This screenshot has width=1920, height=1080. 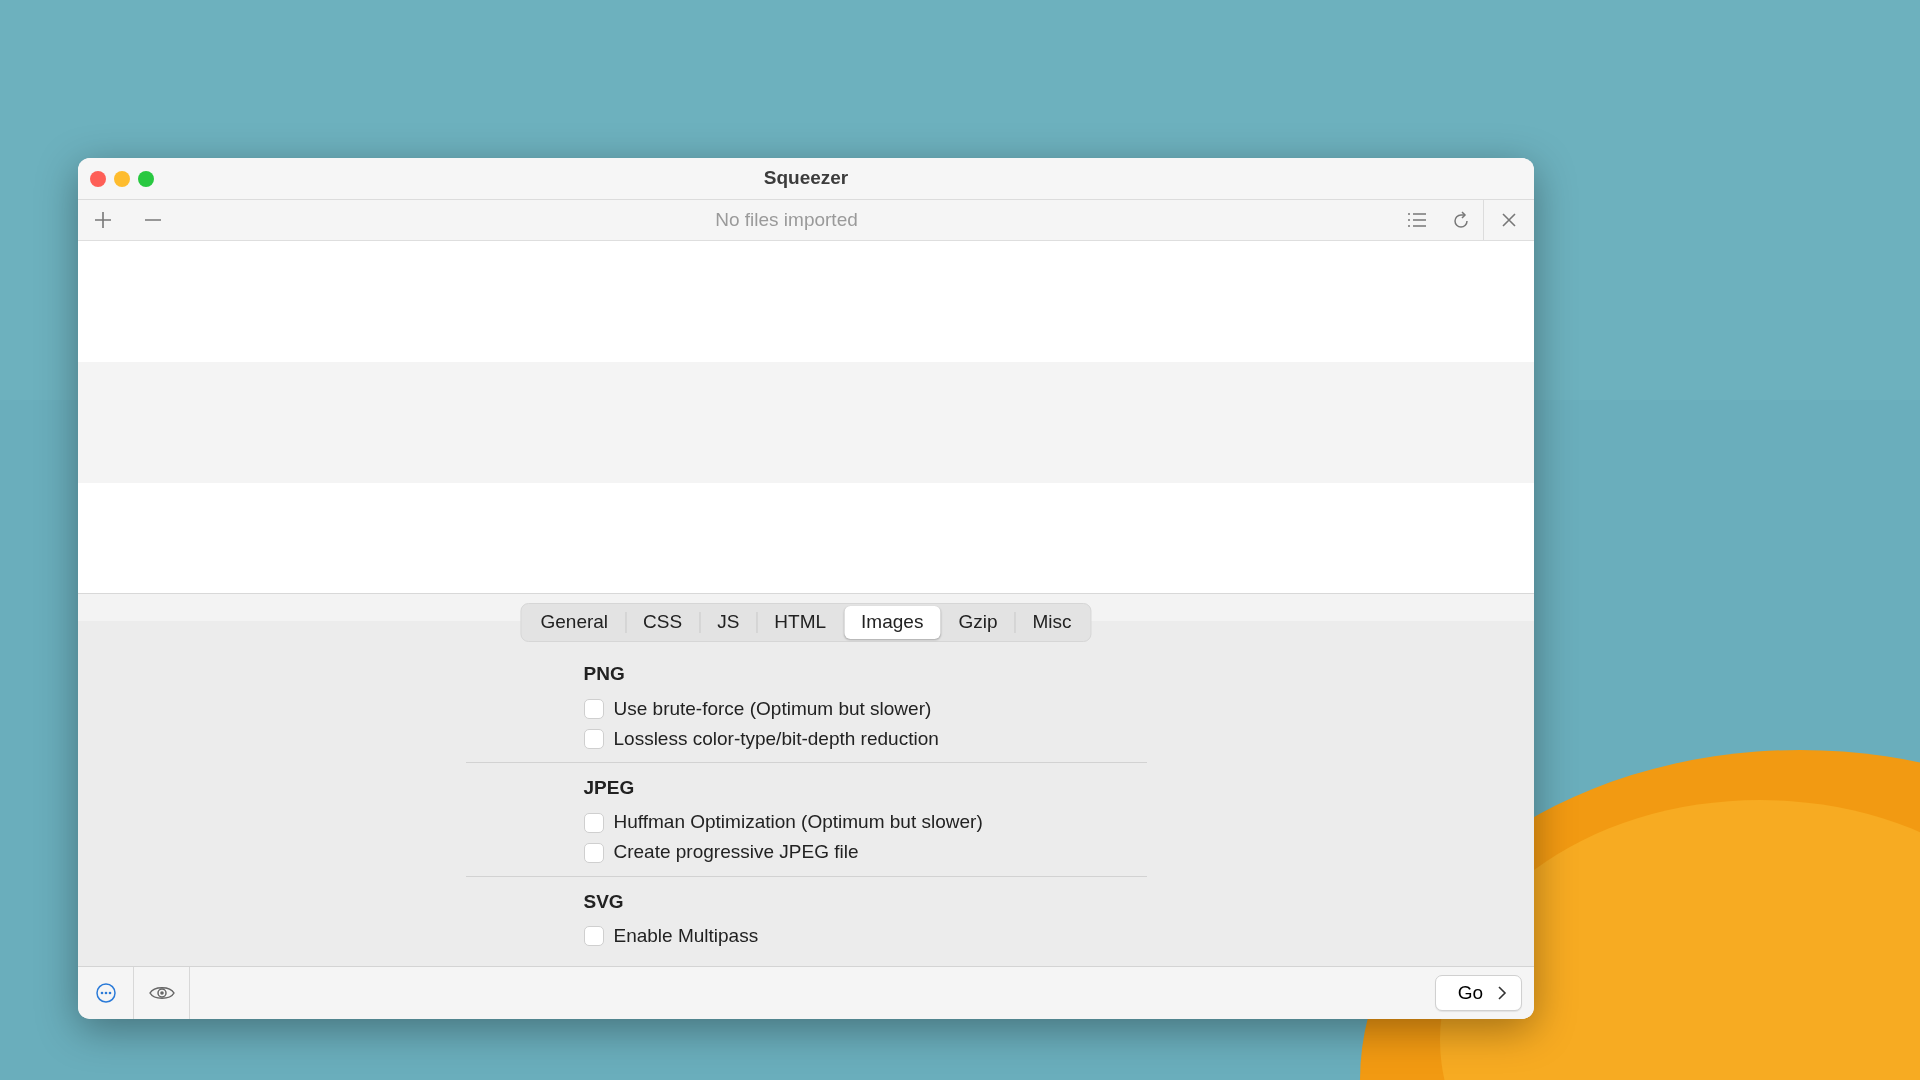 What do you see at coordinates (772, 709) in the screenshot?
I see `checkbox-label: Use brute-force (Optimum but slower)` at bounding box center [772, 709].